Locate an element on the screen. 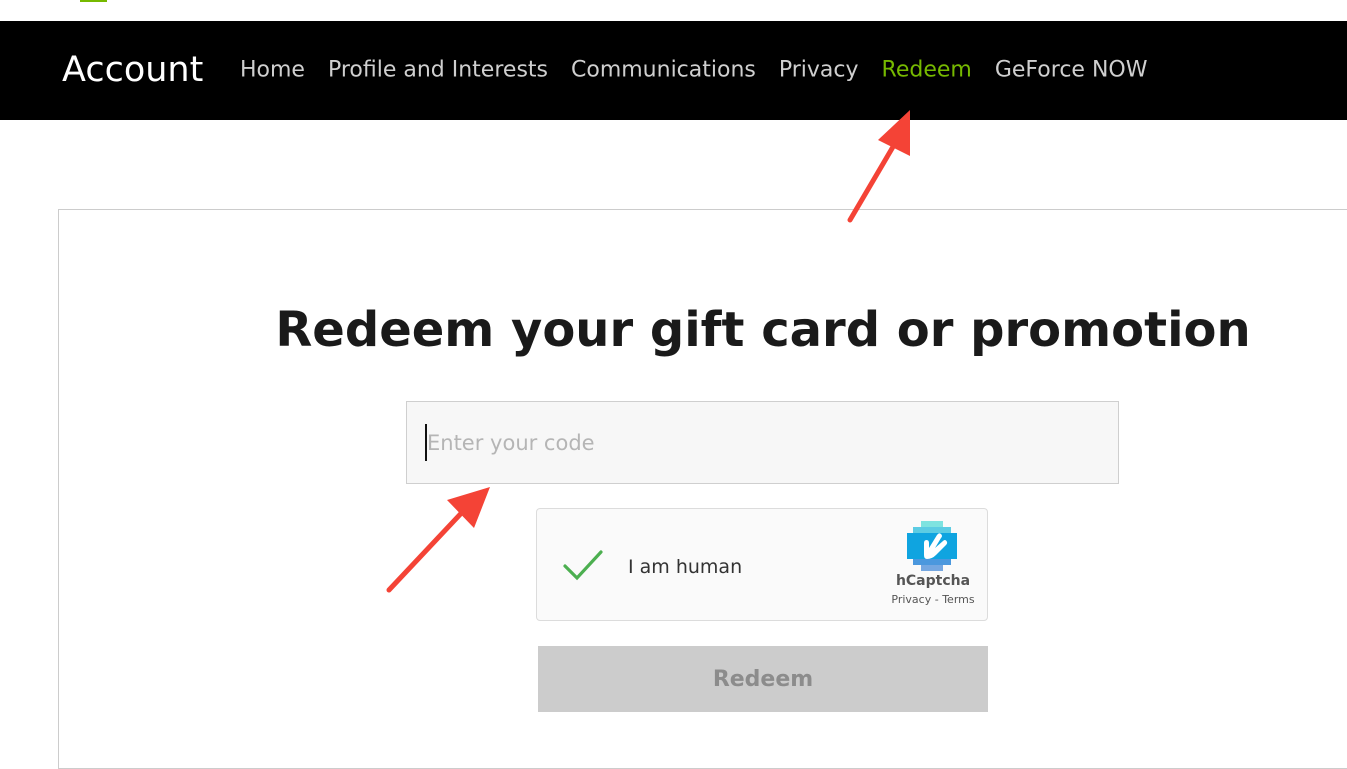  redeem-button: Redeem is located at coordinates (763, 679).